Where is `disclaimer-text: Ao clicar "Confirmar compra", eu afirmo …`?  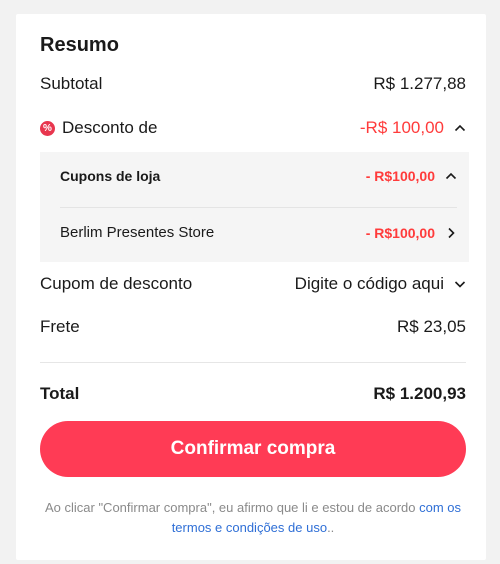 disclaimer-text: Ao clicar "Confirmar compra", eu afirmo … is located at coordinates (232, 507).